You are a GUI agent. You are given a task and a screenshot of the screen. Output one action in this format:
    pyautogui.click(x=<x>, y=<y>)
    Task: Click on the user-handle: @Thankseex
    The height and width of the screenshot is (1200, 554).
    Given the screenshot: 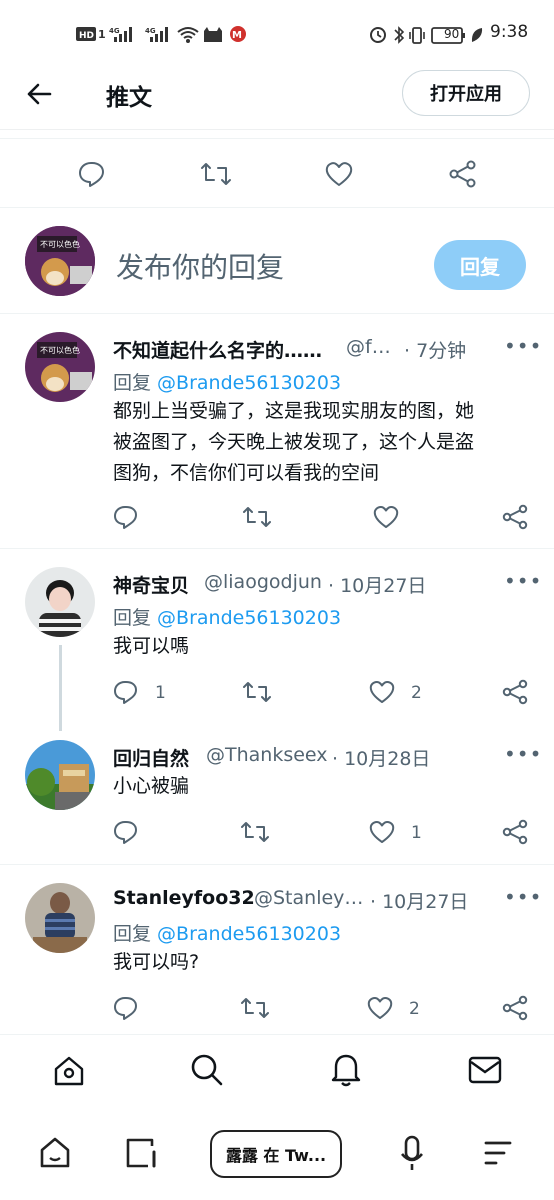 What is the action you would take?
    pyautogui.click(x=267, y=755)
    